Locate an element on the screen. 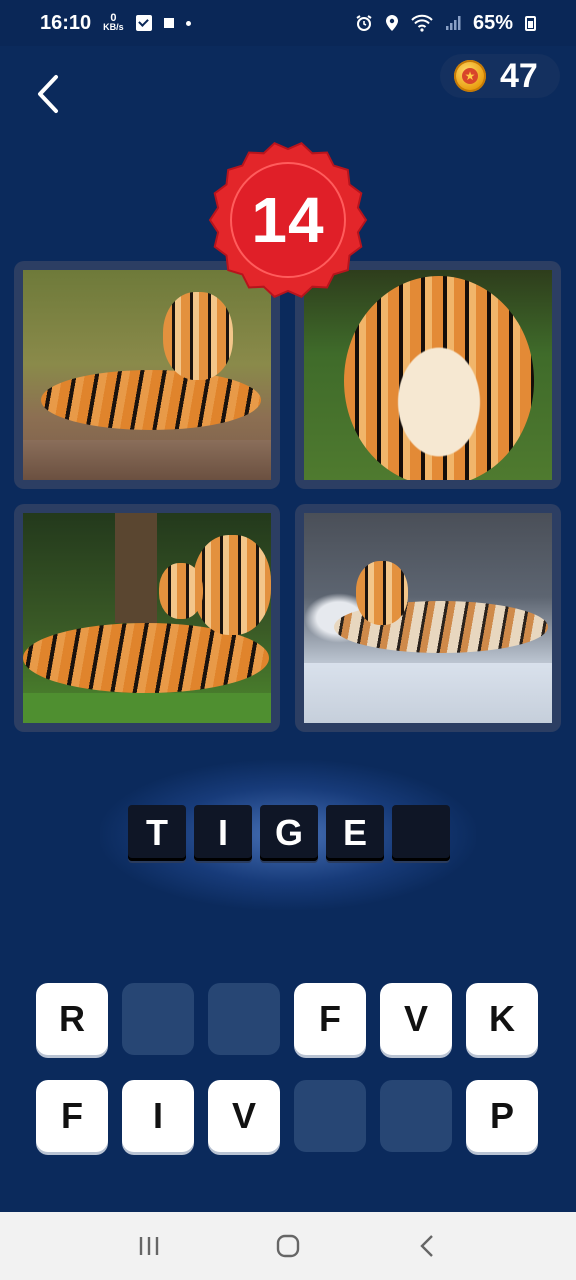 The width and height of the screenshot is (576, 1280). letter-row-2: F I V P is located at coordinates (288, 1116).